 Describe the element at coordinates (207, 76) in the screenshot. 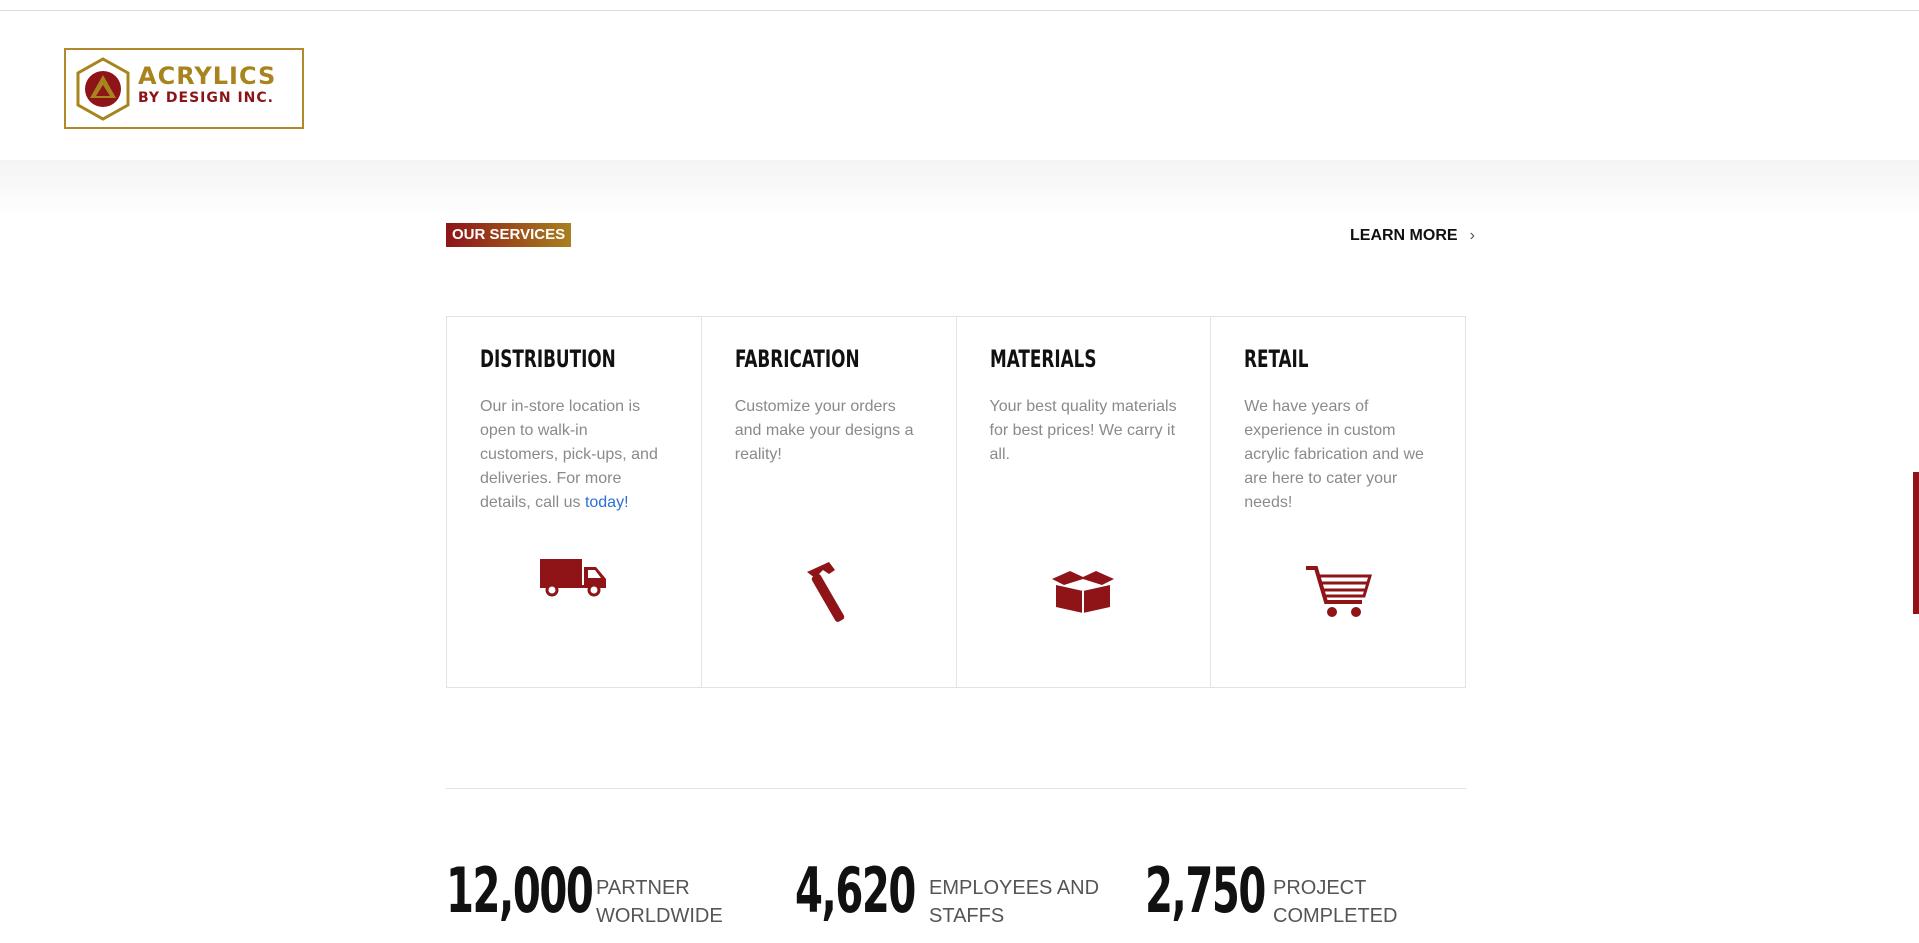

I see `logo-wordmark: ACRYLICS` at that location.